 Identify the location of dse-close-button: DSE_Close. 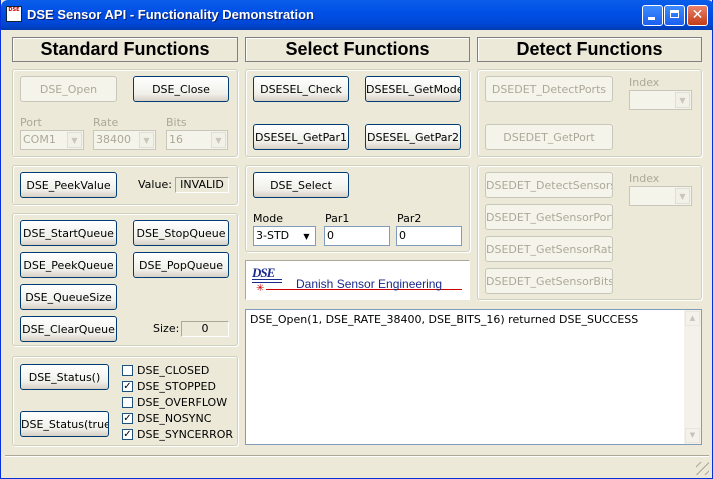
(181, 89).